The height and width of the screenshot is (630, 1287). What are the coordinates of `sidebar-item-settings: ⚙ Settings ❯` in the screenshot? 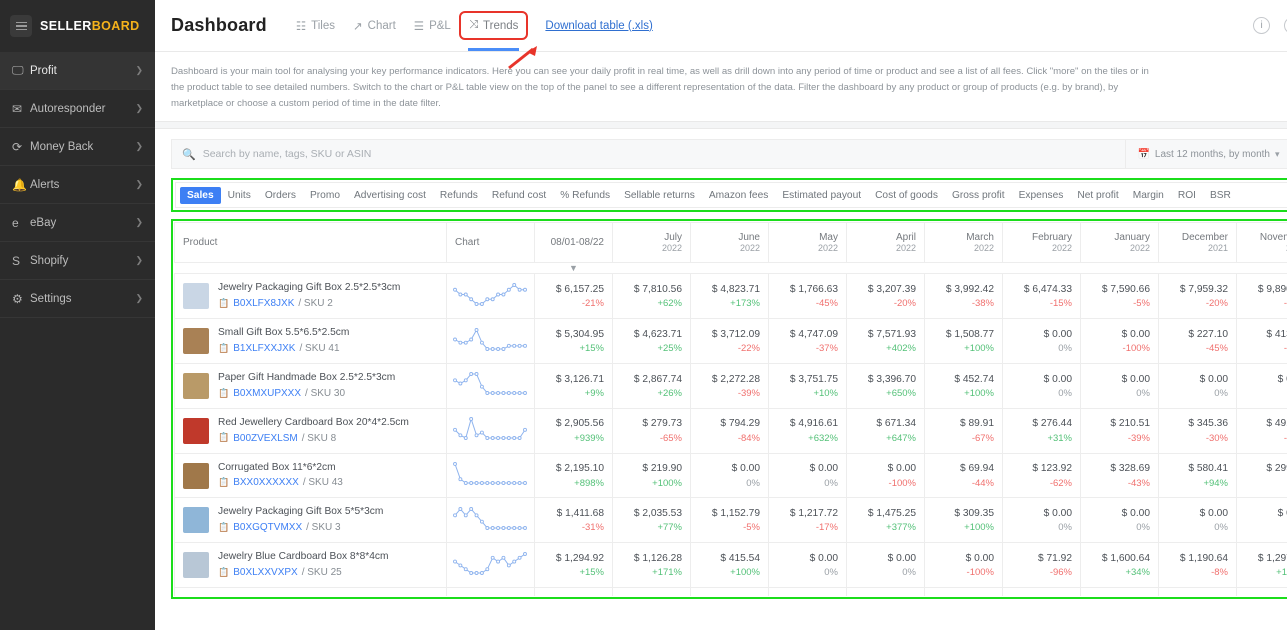 It's located at (77, 299).